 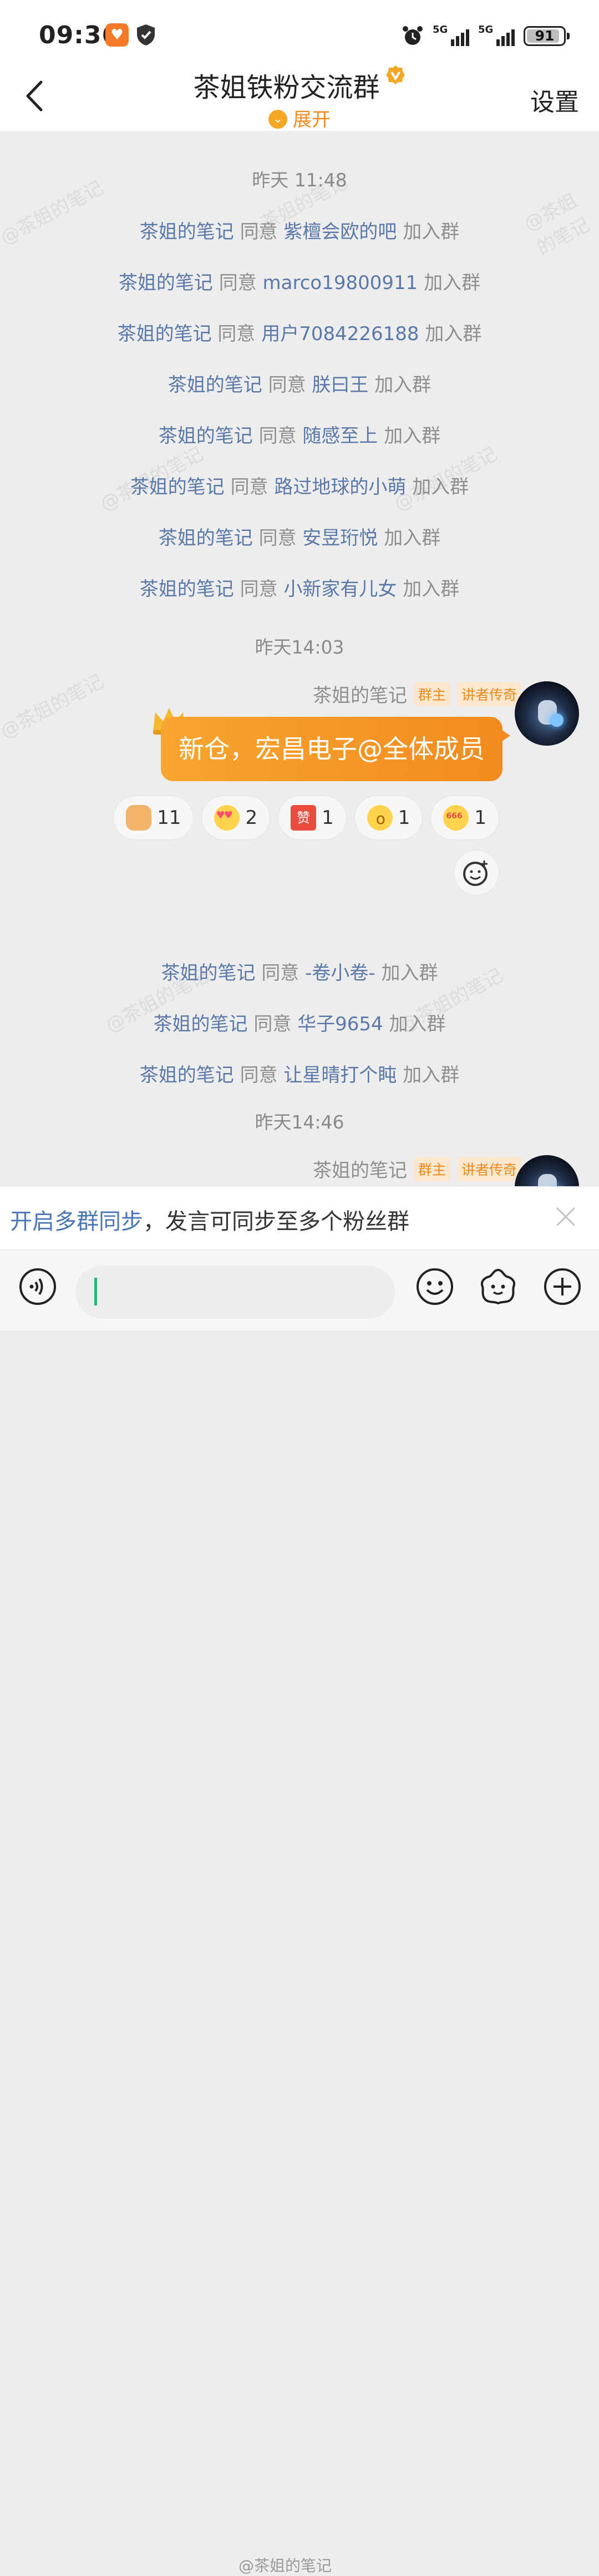 I want to click on user-link: marco19800911, so click(x=340, y=283).